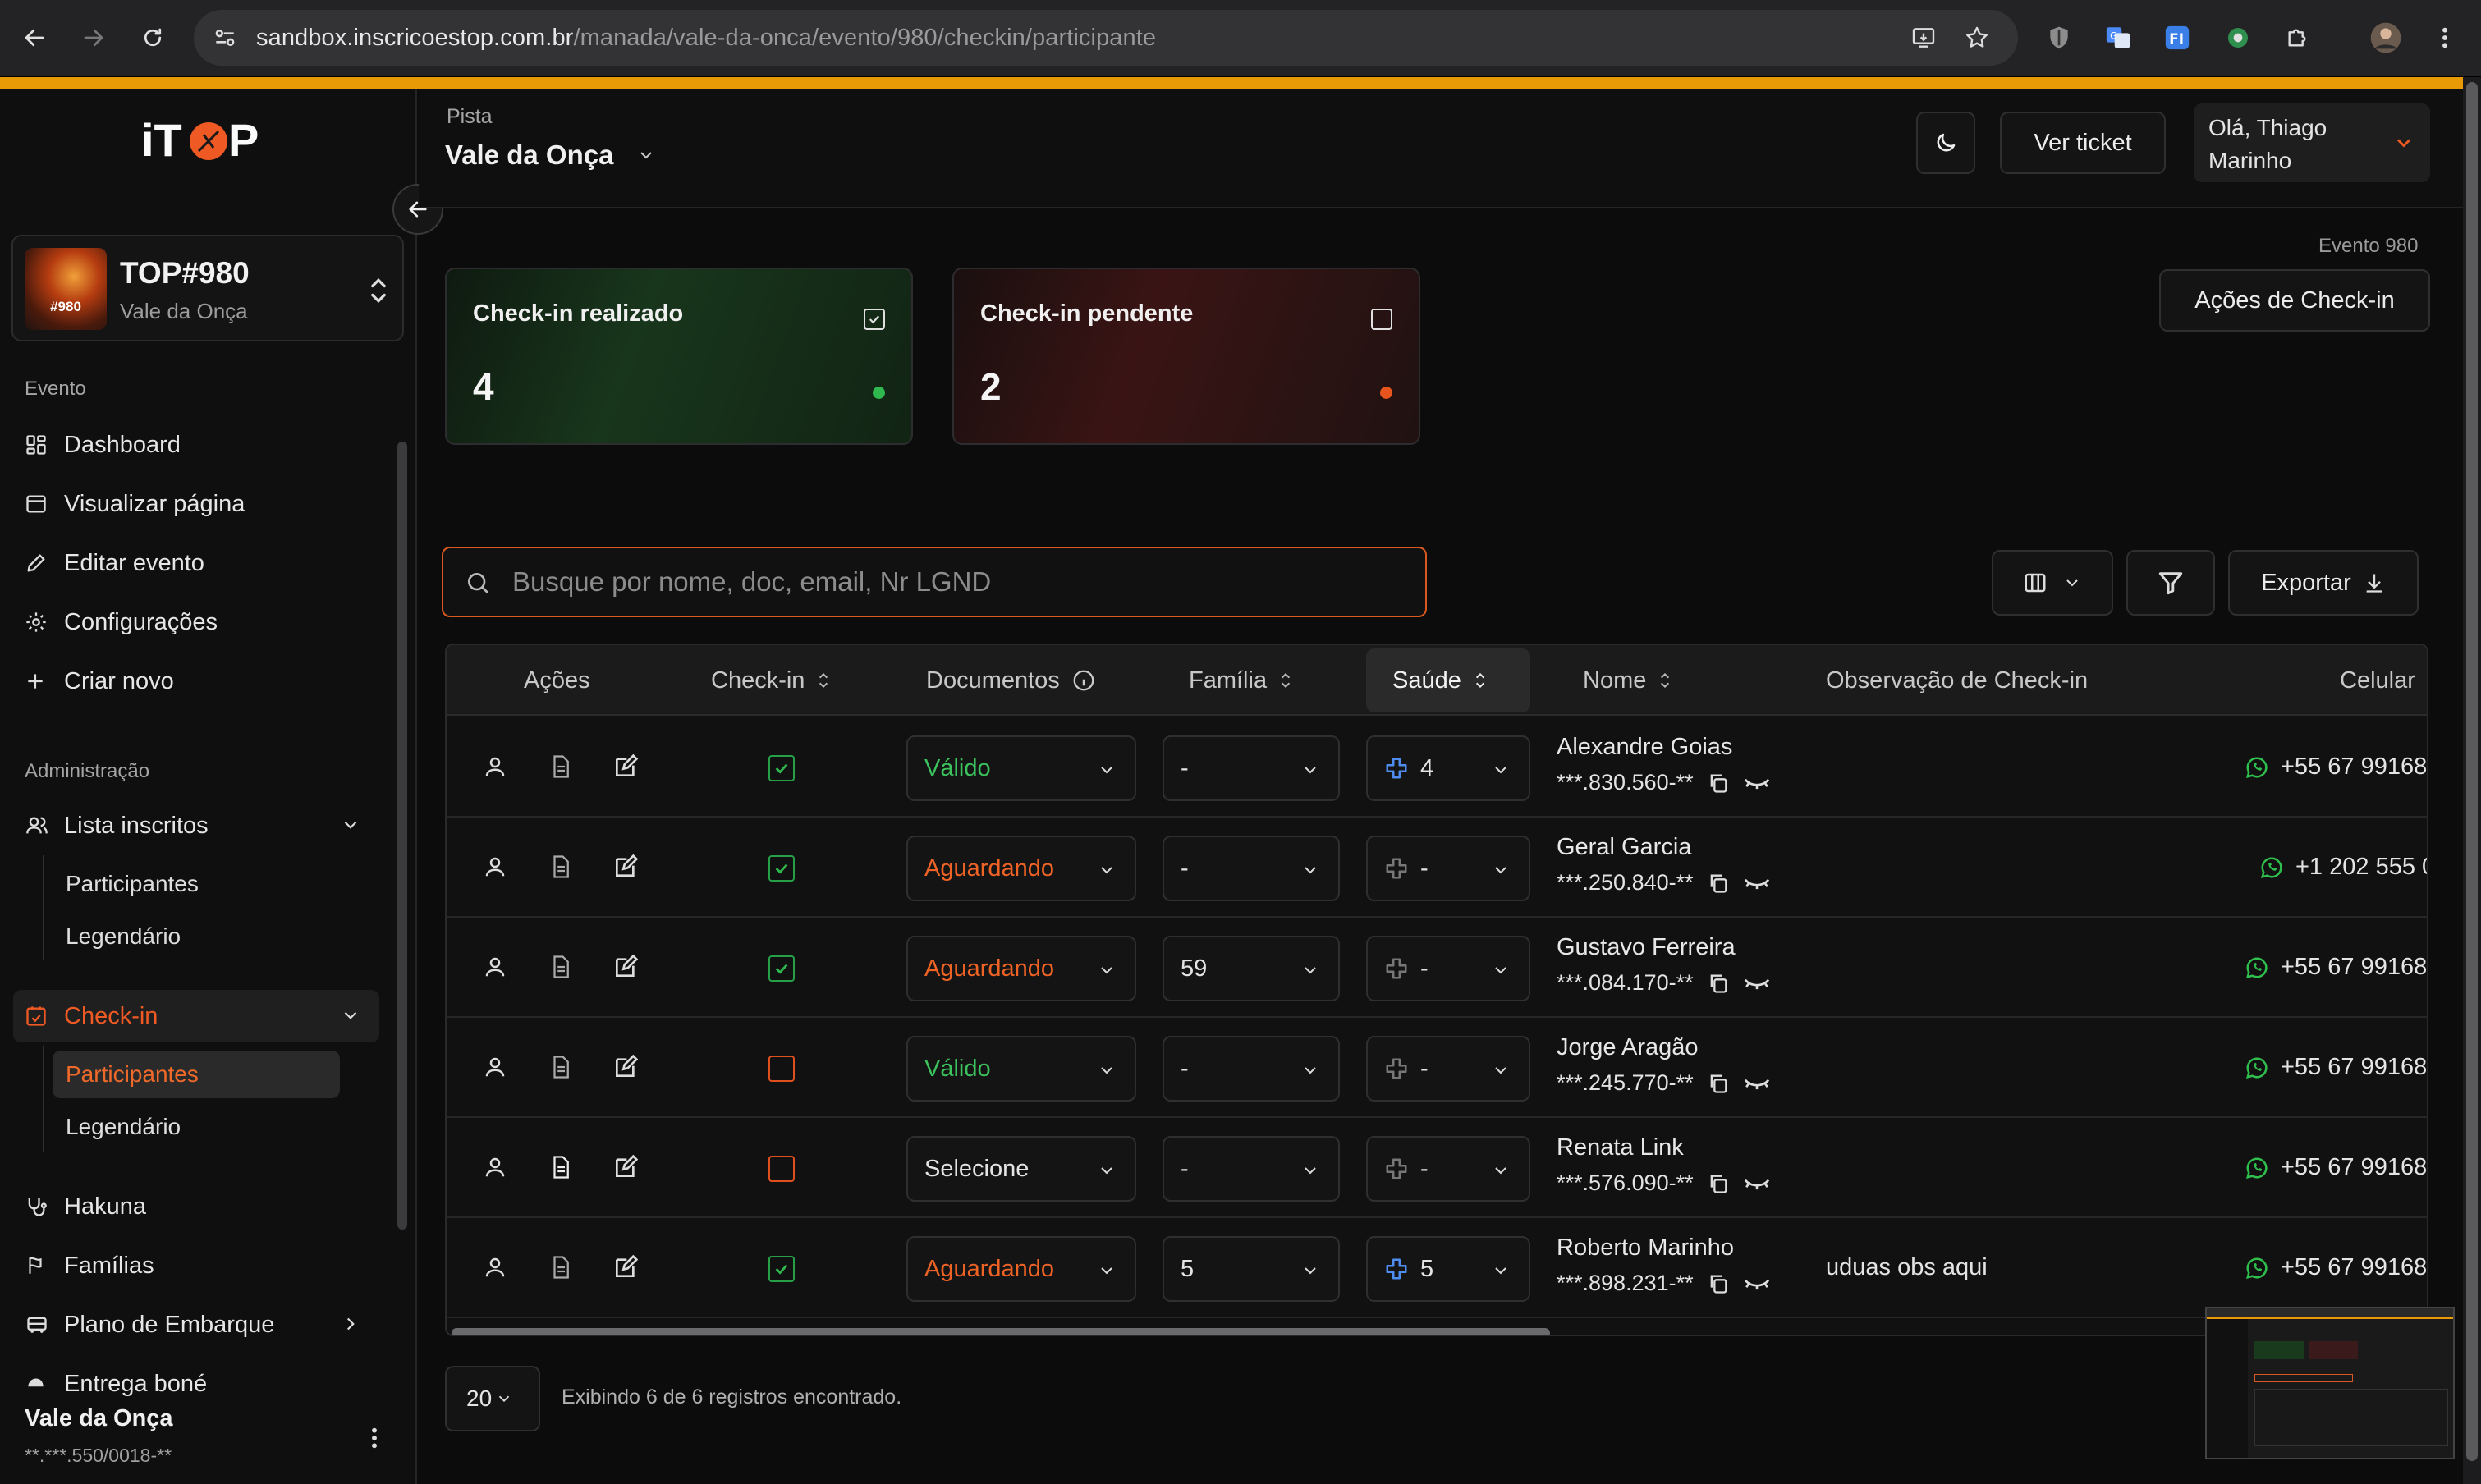 This screenshot has height=1484, width=2481. I want to click on kebab-menu-icon, so click(374, 1438).